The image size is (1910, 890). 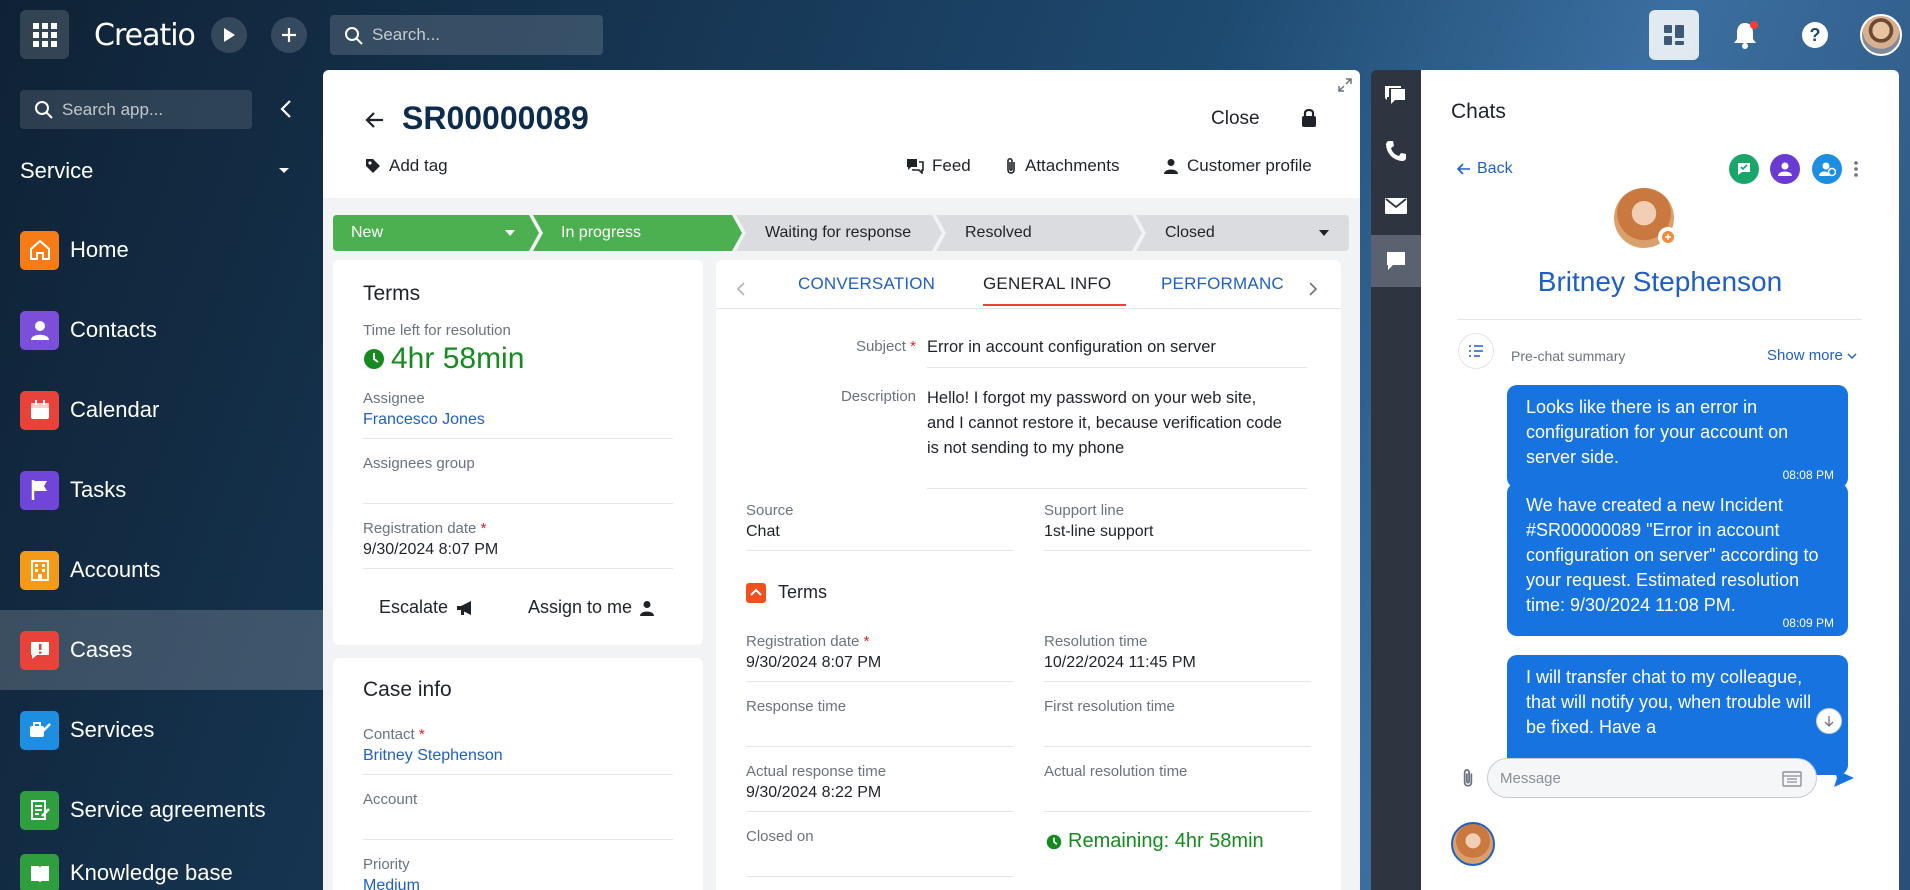 I want to click on templates-icon, so click(x=1792, y=779).